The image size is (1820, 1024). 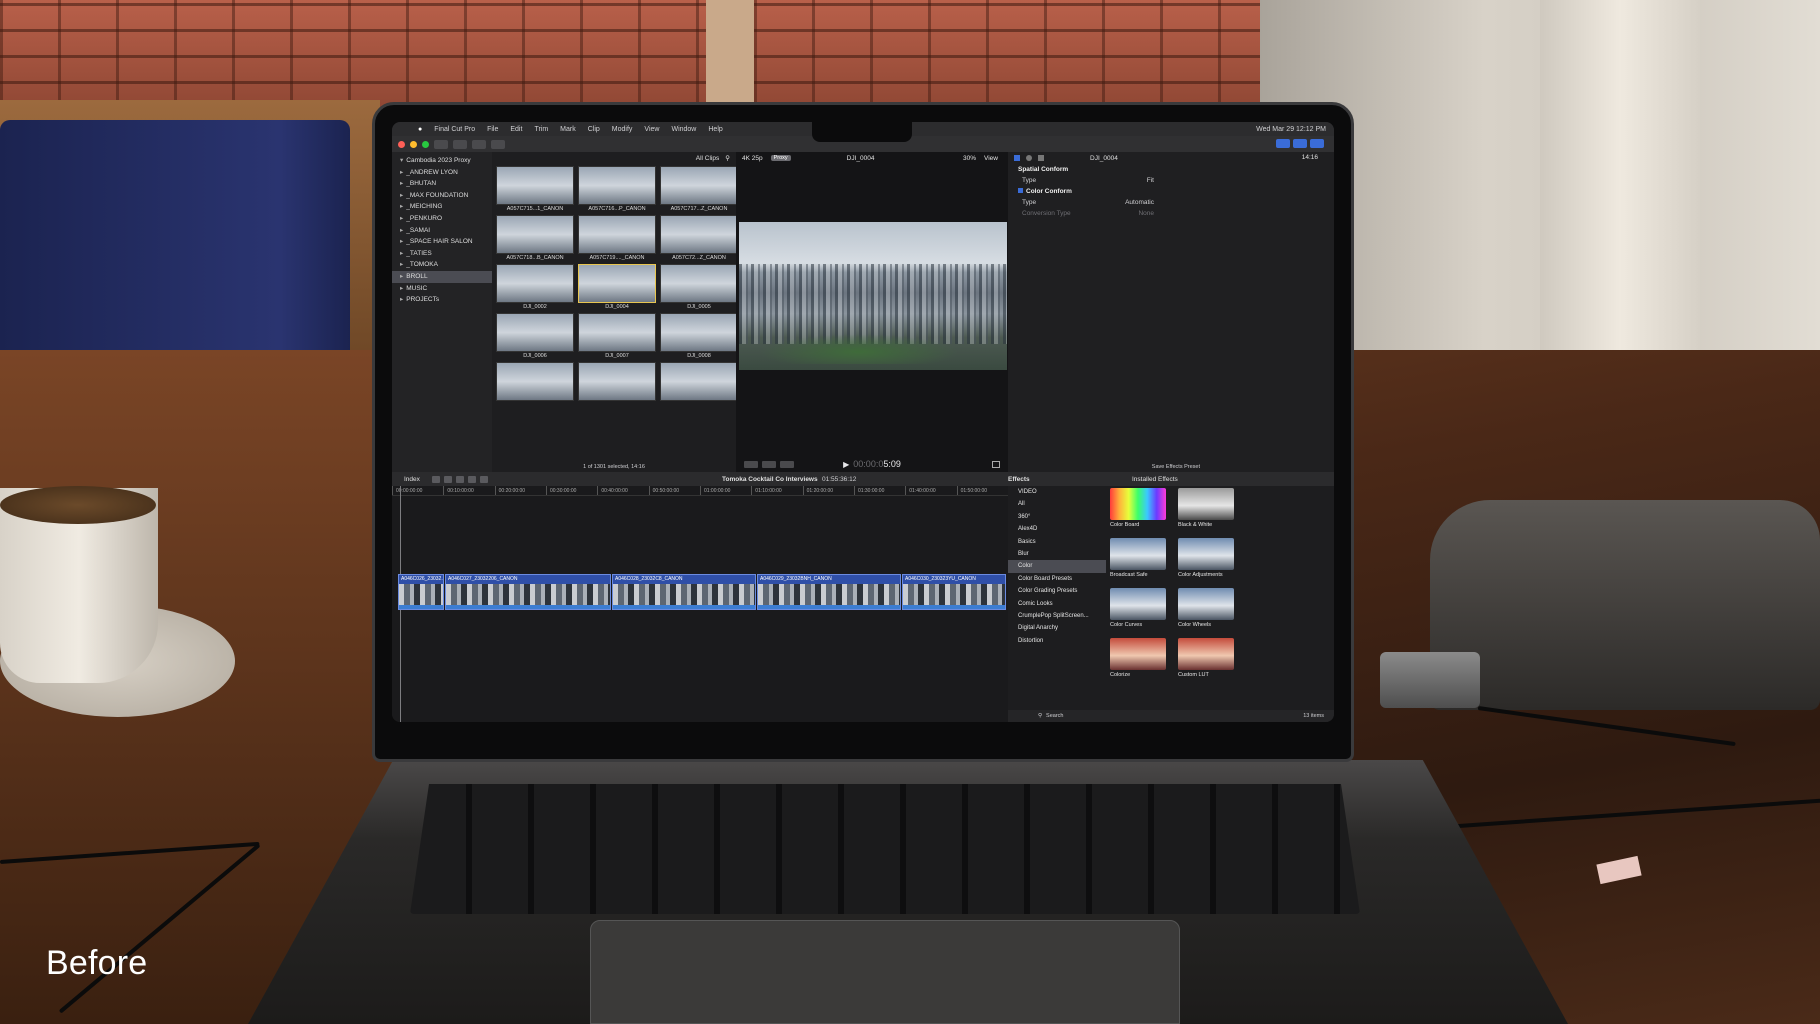 I want to click on effects-search-input: Search, so click(x=1054, y=716).